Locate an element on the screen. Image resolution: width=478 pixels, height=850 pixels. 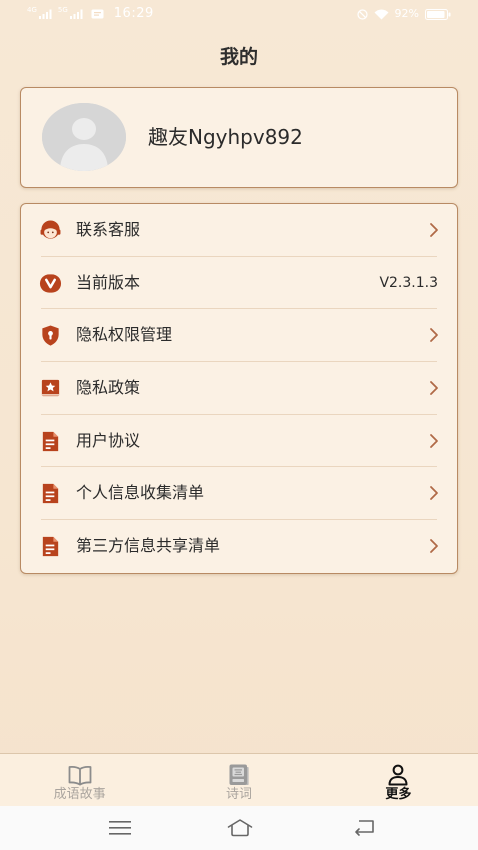
status-right: 92% is located at coordinates (403, 14).